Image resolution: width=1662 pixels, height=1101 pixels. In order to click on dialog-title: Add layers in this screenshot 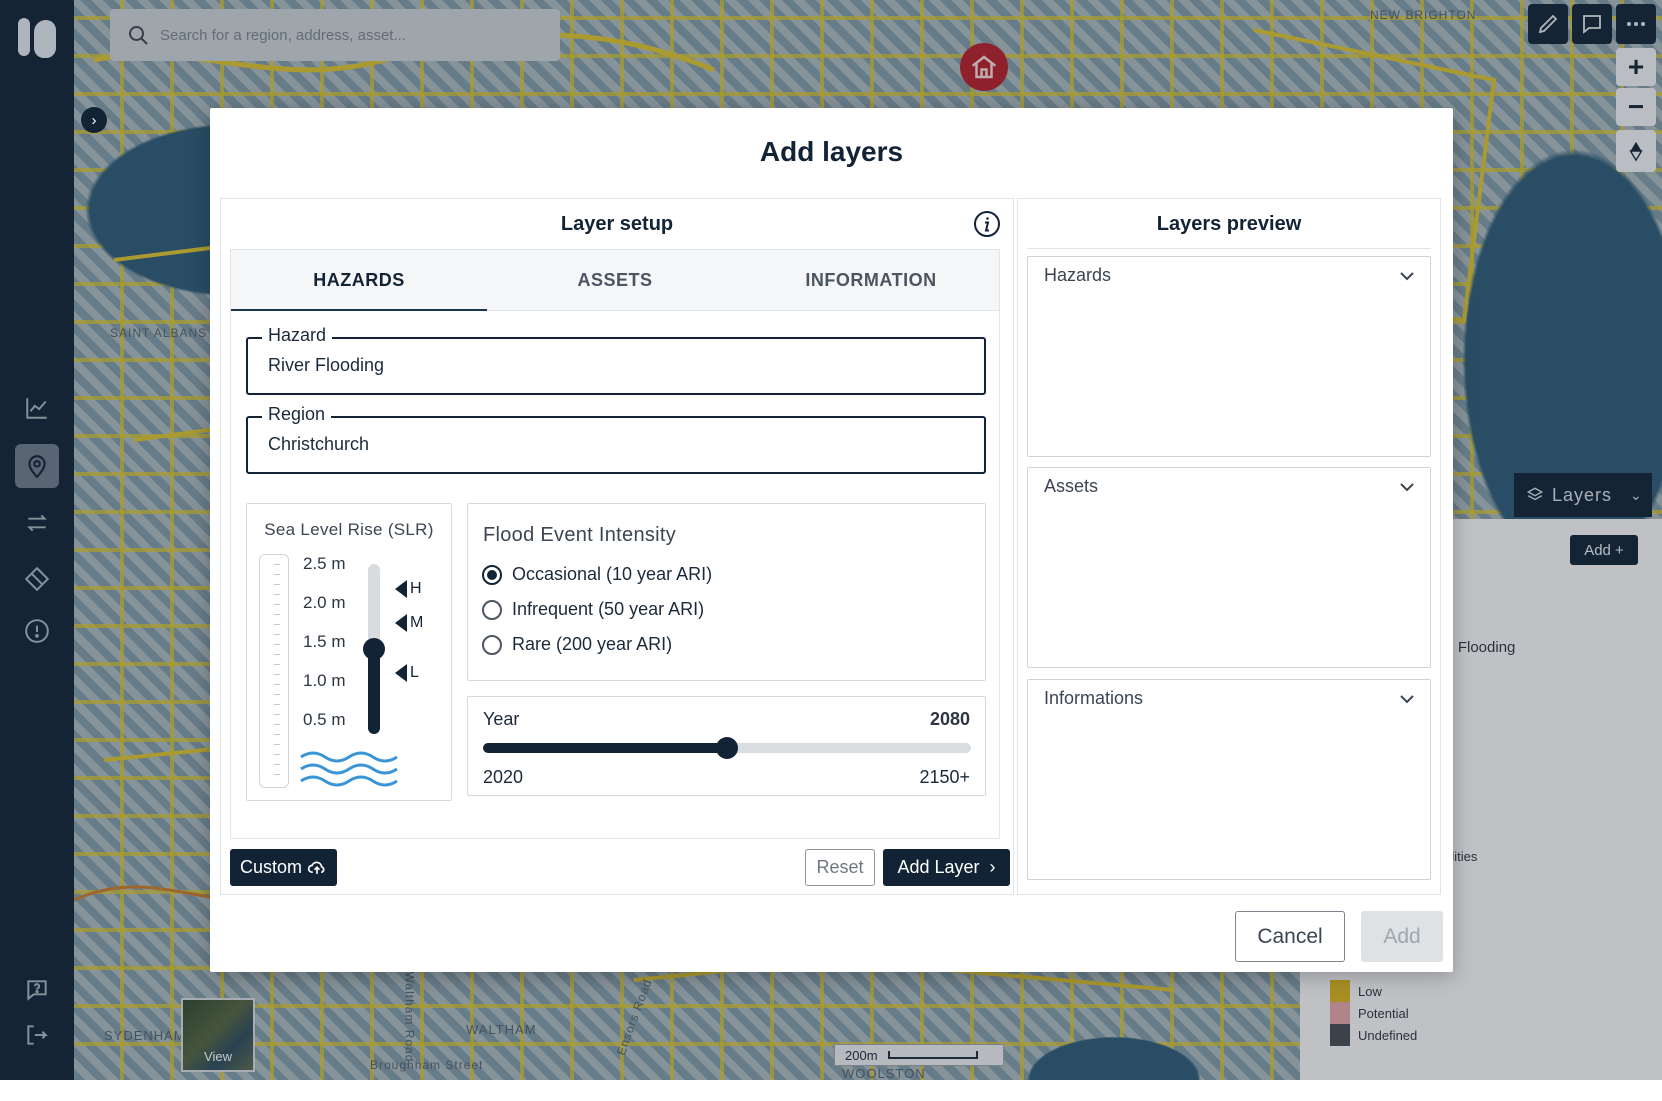, I will do `click(831, 151)`.